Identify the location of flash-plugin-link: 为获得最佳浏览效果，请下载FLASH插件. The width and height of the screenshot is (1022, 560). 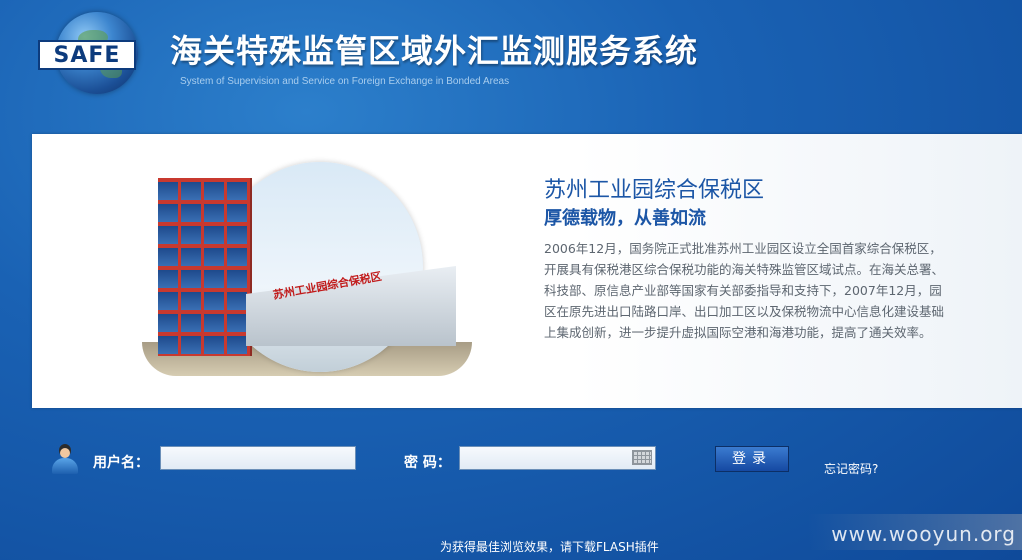
(549, 546).